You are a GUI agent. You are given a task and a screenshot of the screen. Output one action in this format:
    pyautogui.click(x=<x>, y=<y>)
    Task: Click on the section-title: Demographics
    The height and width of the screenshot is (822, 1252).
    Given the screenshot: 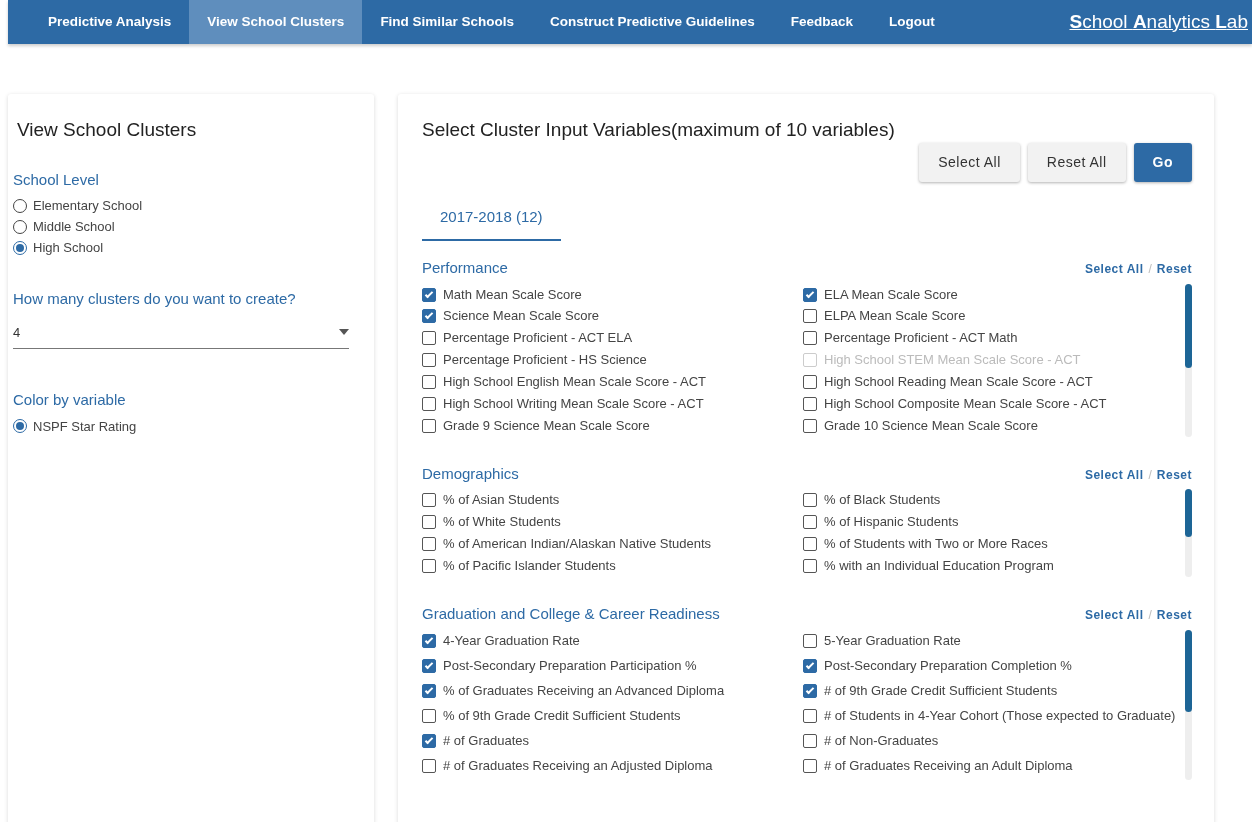 What is the action you would take?
    pyautogui.click(x=470, y=473)
    